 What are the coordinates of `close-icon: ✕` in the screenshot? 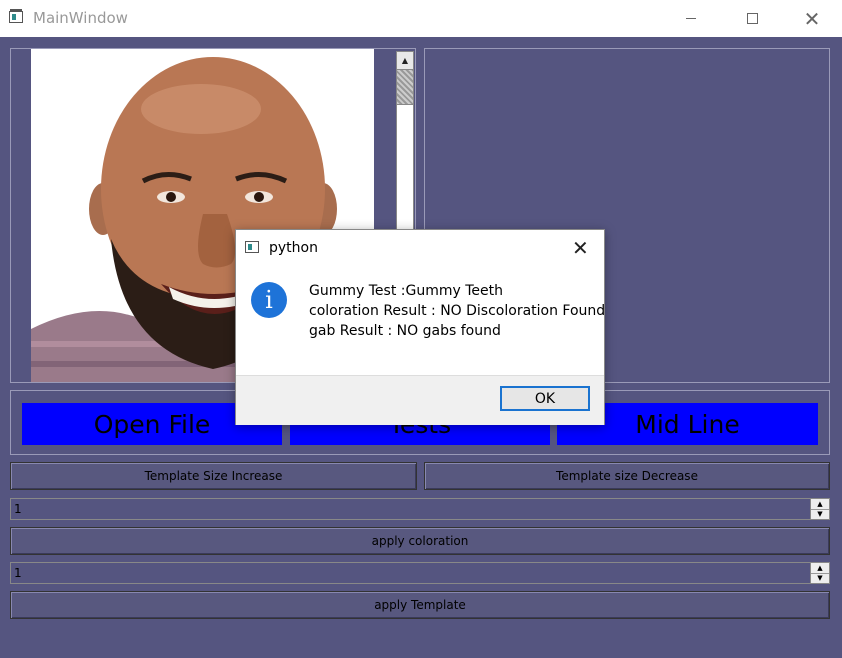 It's located at (812, 18).